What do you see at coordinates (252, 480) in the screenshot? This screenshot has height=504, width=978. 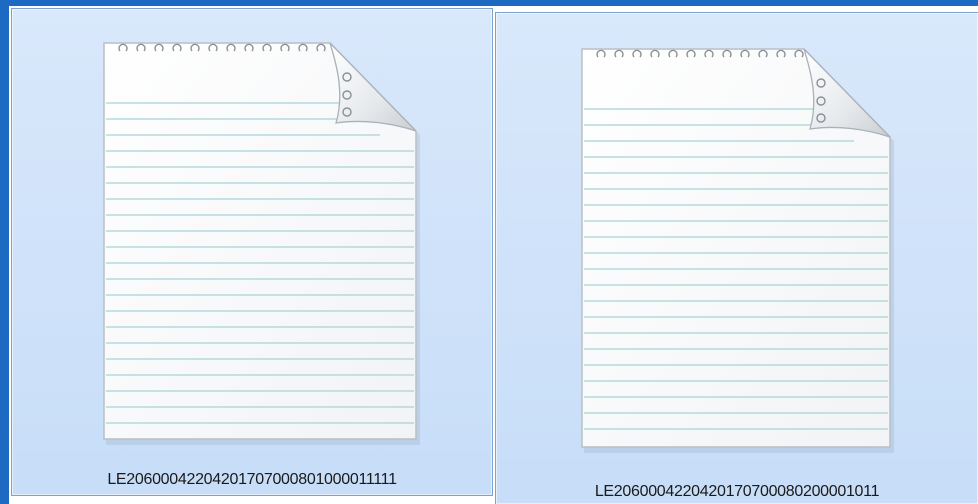 I see `file-name-label: LE20600042204201707000801000011111` at bounding box center [252, 480].